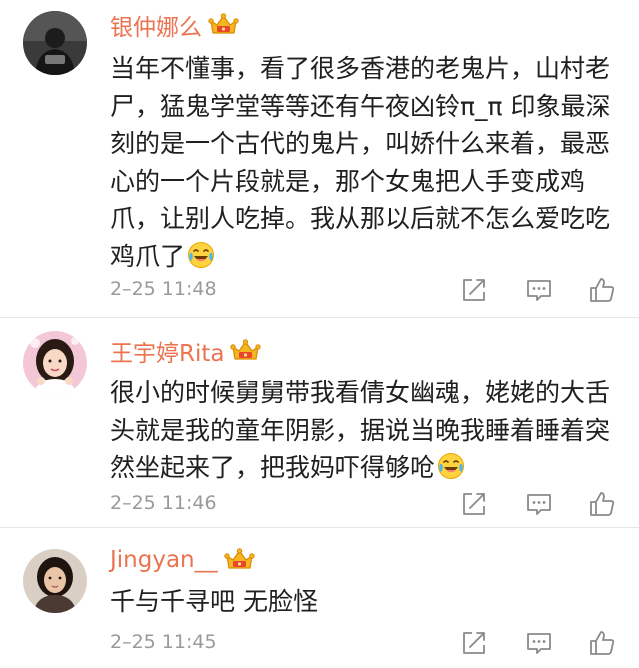  I want to click on comment-header: 银仲娜么, so click(174, 25).